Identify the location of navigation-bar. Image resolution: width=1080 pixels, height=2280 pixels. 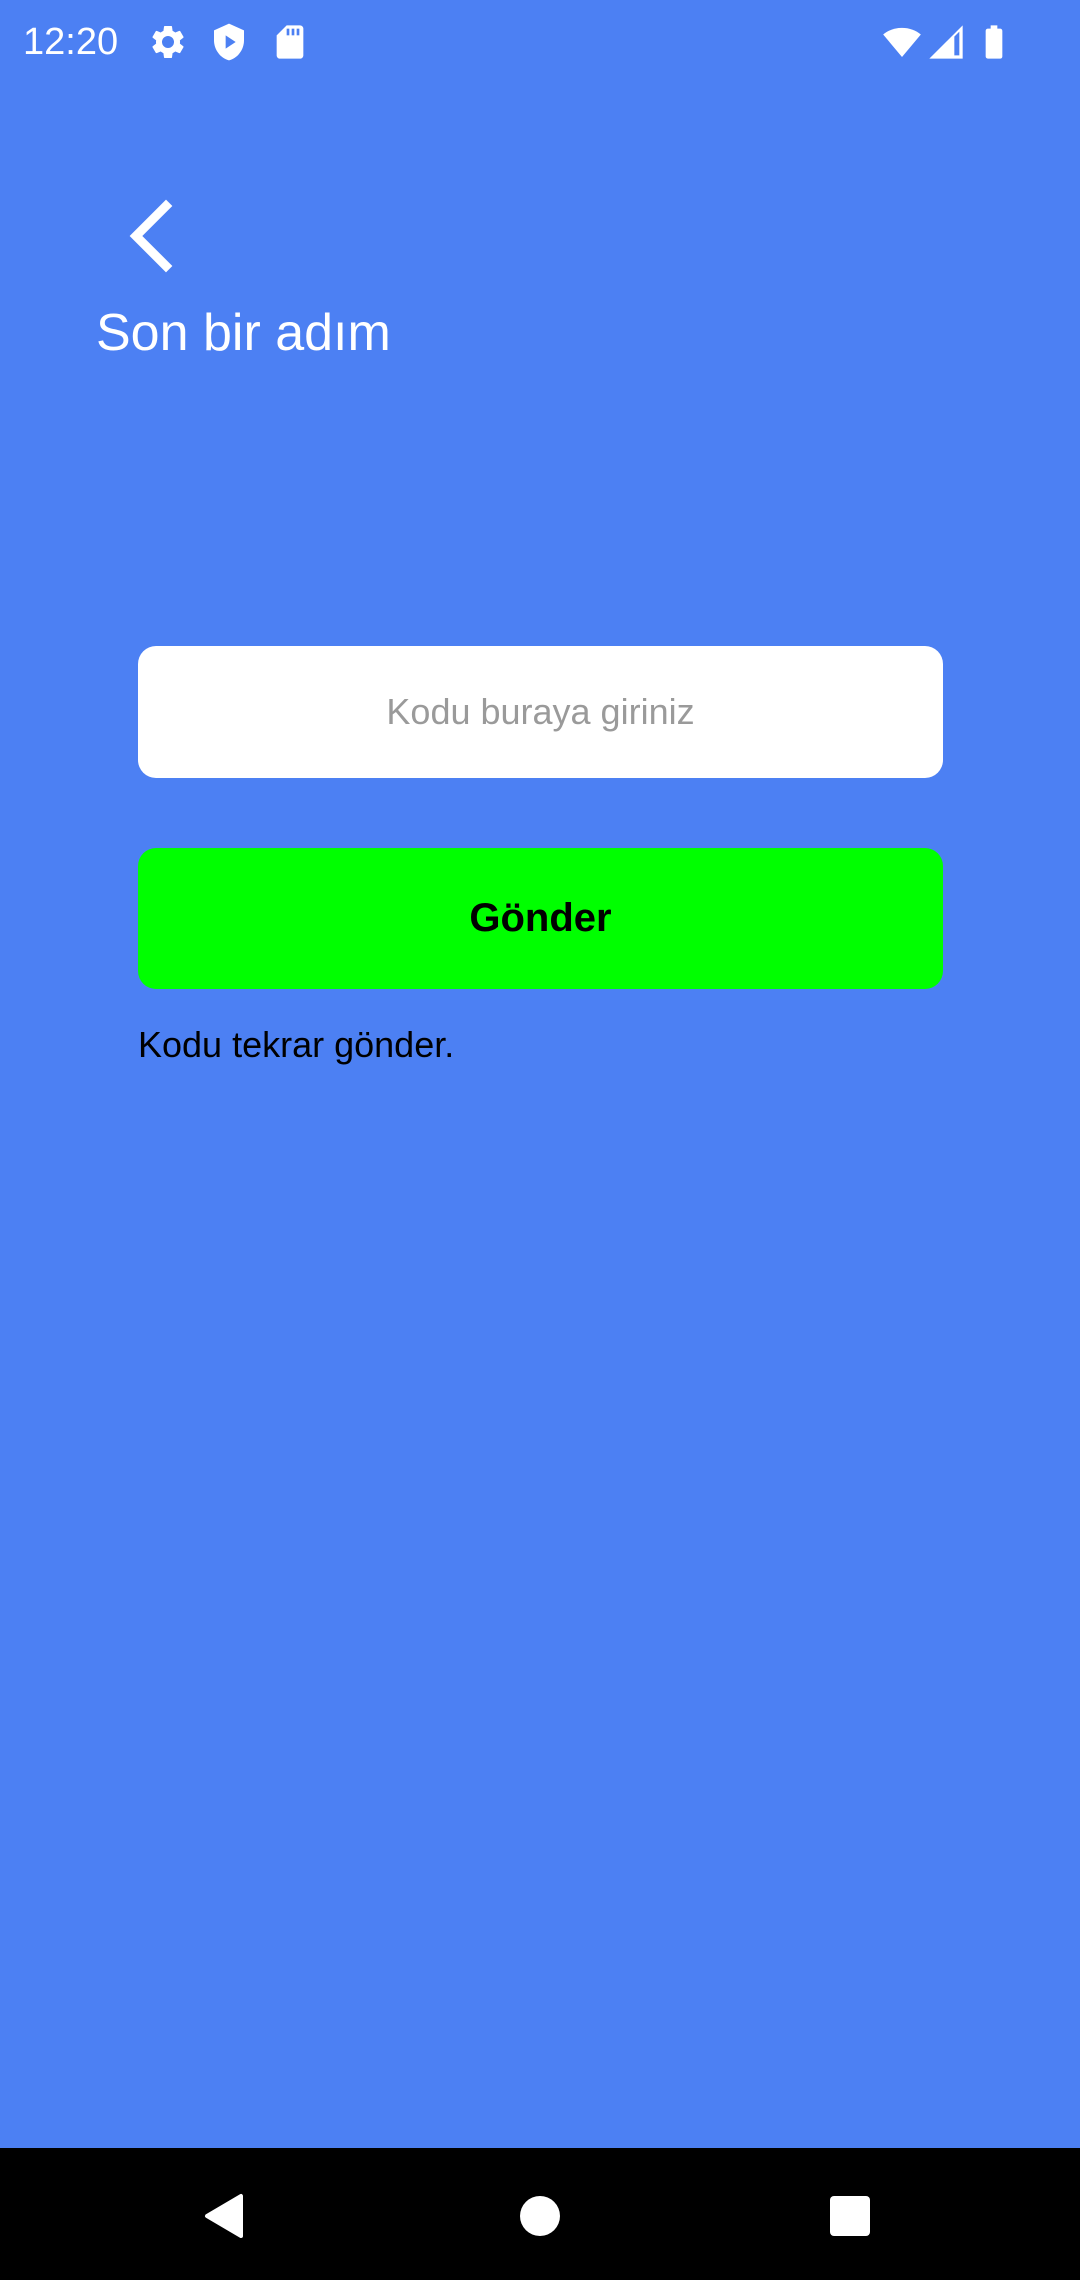
(540, 2214).